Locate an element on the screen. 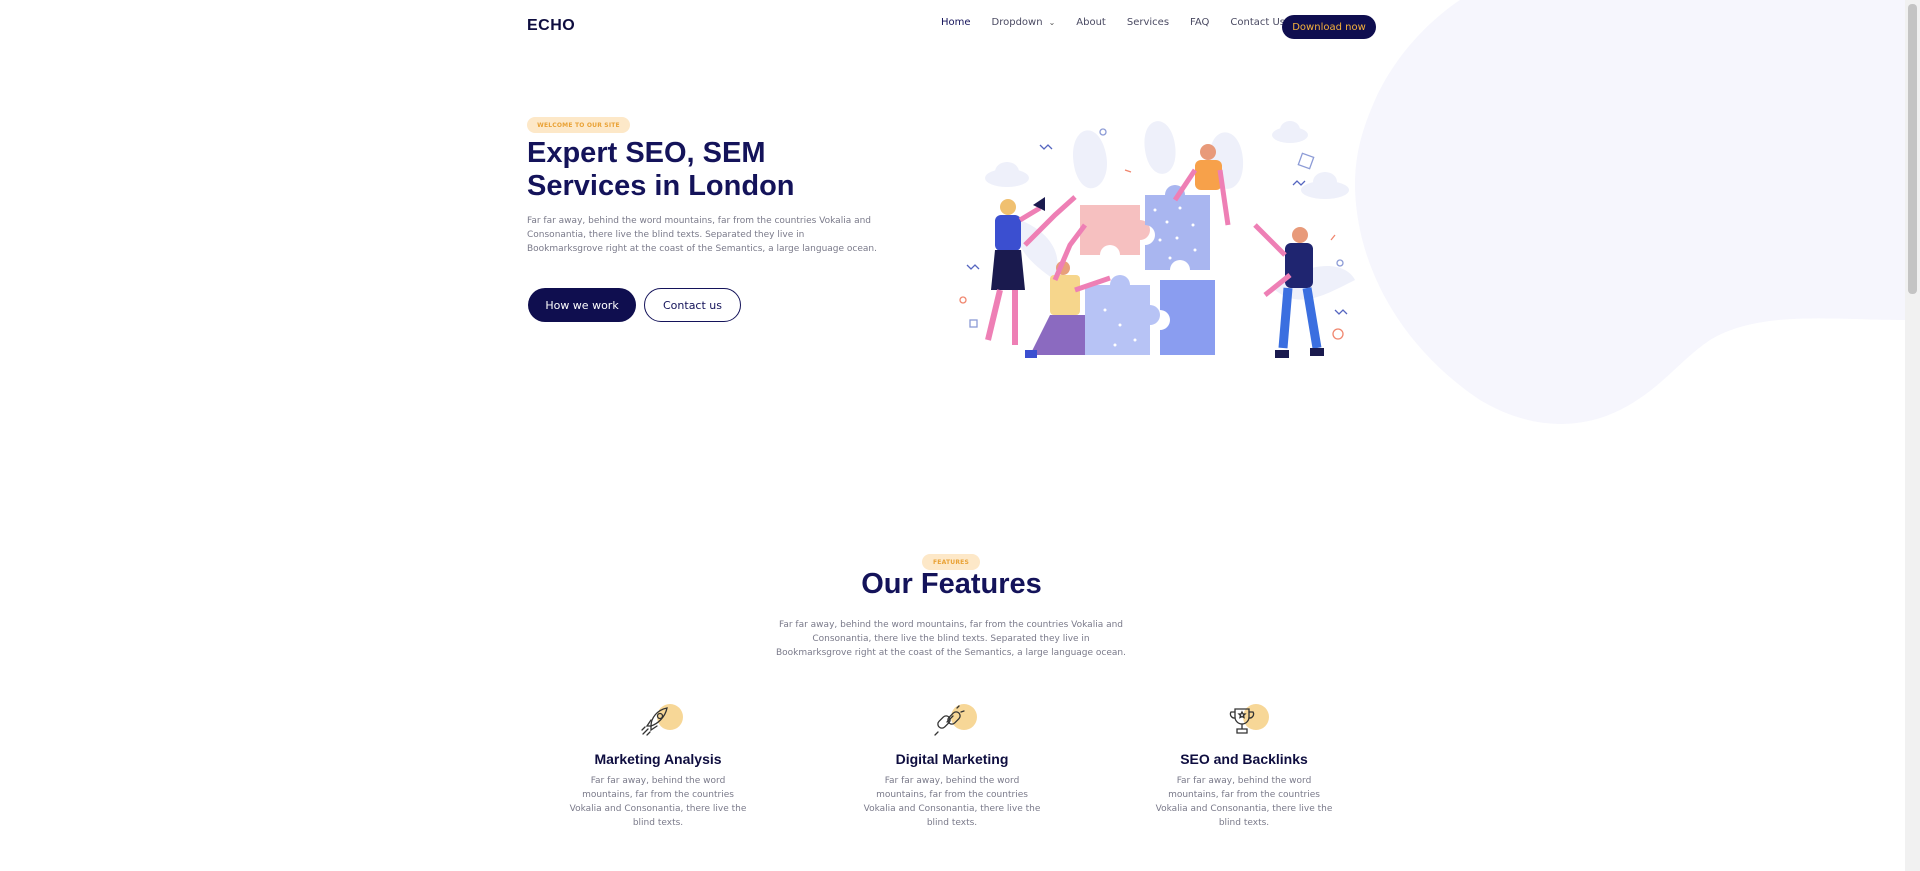  nav-item-dropdown: Dropdown ⌄ is located at coordinates (1024, 22).